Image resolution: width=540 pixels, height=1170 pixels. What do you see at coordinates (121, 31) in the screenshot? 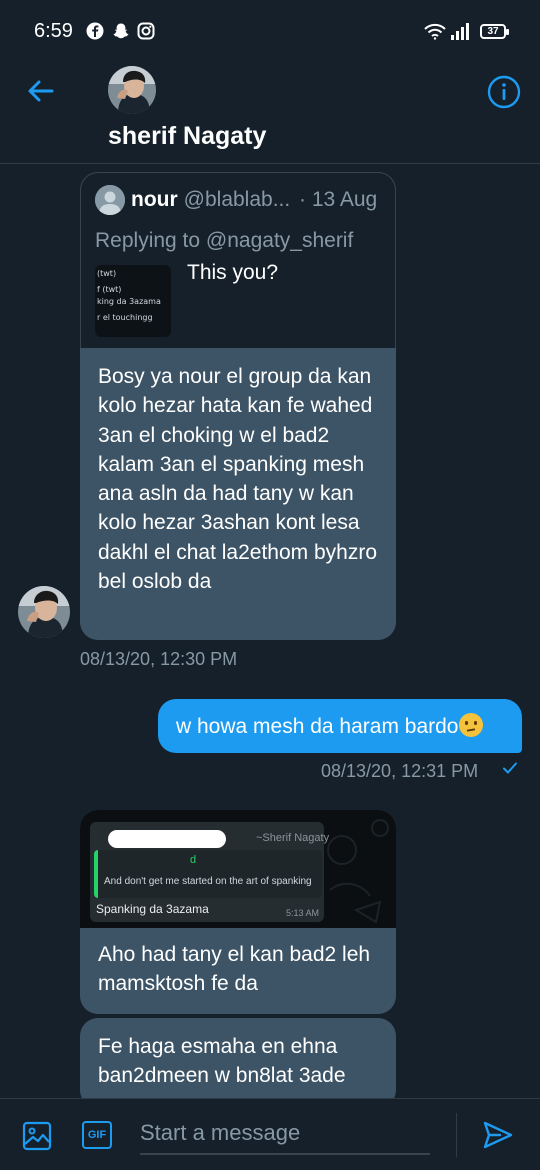
I see `snapchat-icon` at bounding box center [121, 31].